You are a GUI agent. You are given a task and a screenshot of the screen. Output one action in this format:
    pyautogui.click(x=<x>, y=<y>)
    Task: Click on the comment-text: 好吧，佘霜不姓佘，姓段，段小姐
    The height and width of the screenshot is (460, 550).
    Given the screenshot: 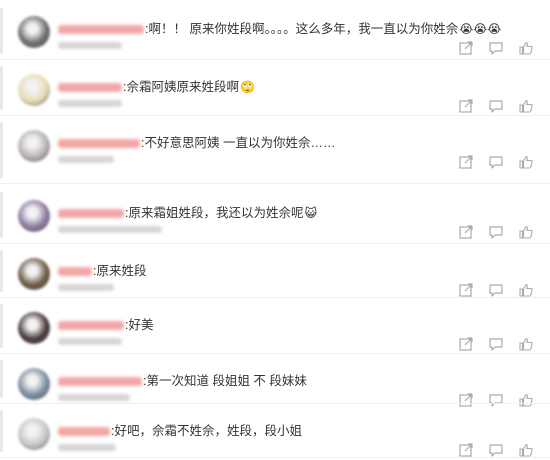 What is the action you would take?
    pyautogui.click(x=208, y=431)
    